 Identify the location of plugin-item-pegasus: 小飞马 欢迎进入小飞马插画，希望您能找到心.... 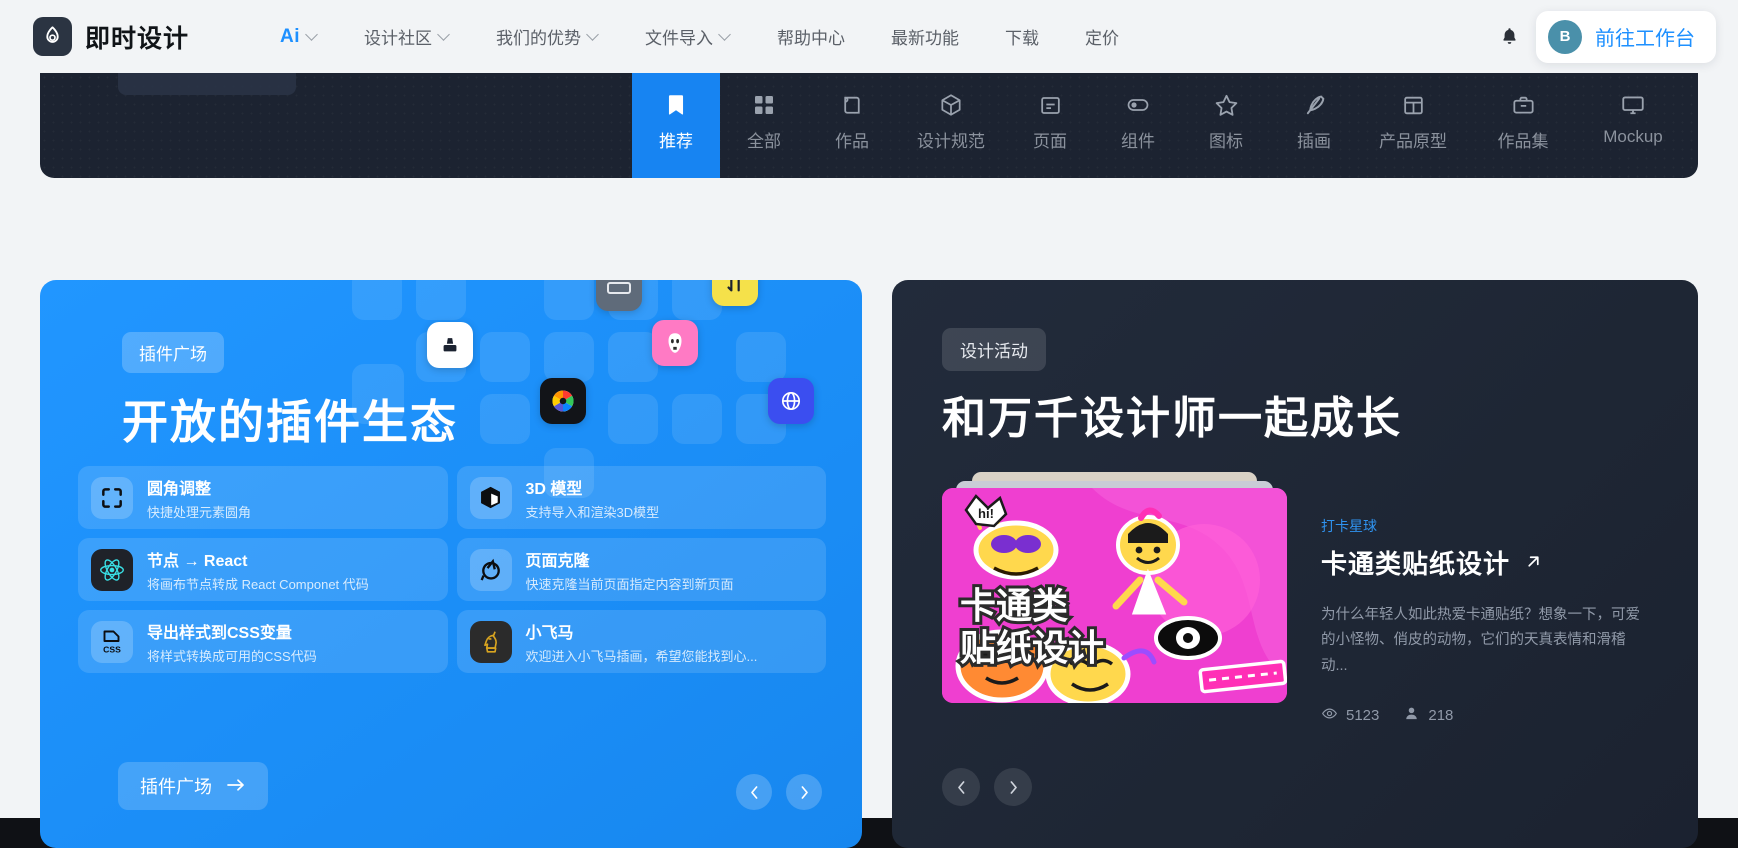
(641, 641).